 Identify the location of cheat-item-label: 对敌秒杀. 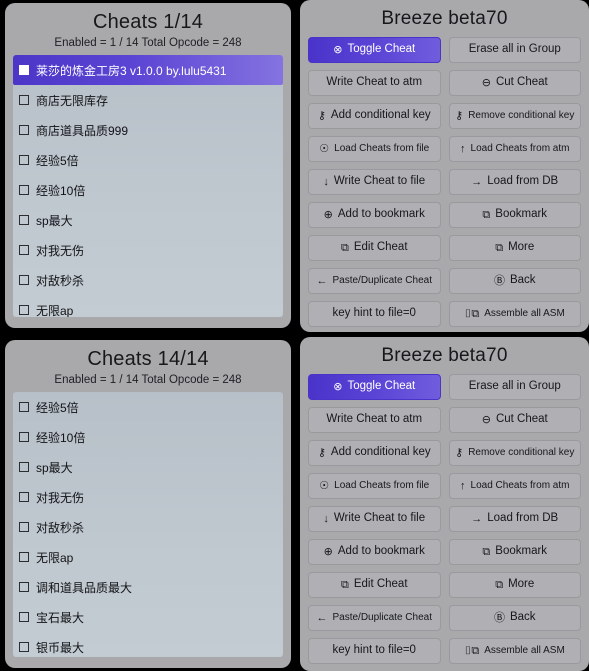
(60, 280).